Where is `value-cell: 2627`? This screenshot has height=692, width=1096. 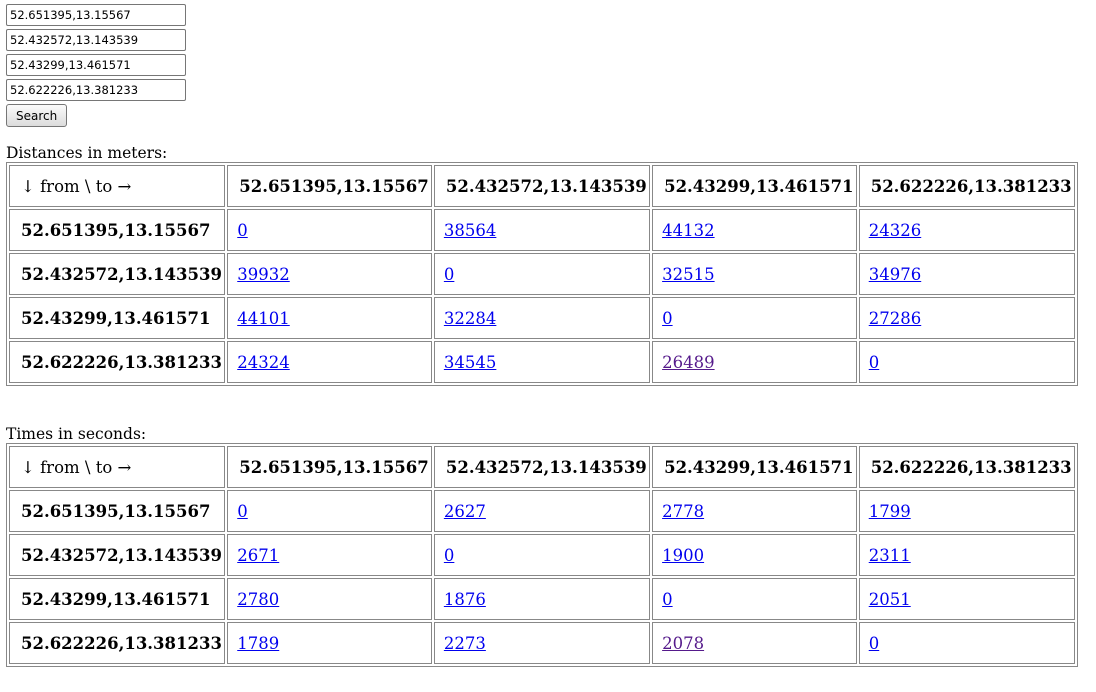
value-cell: 2627 is located at coordinates (542, 511).